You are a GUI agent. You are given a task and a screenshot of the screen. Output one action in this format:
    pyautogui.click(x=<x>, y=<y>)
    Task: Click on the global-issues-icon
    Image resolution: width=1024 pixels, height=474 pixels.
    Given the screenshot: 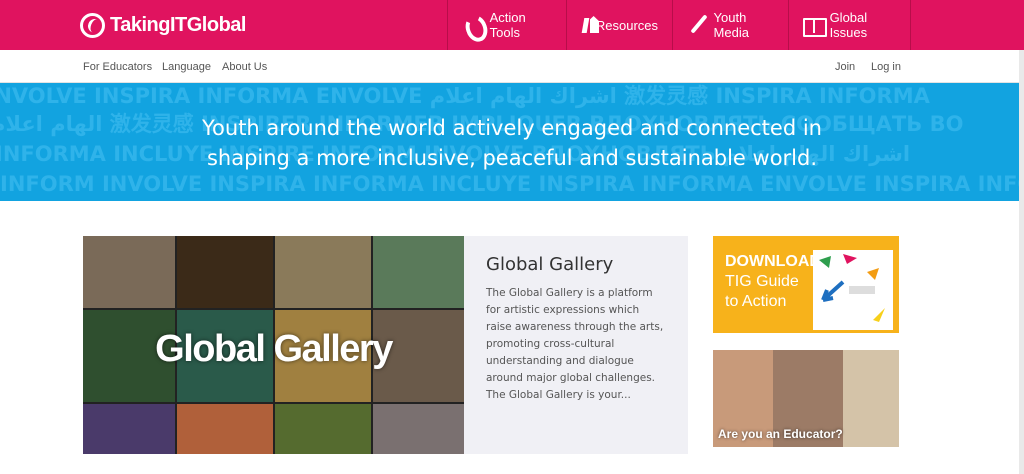 What is the action you would take?
    pyautogui.click(x=815, y=25)
    